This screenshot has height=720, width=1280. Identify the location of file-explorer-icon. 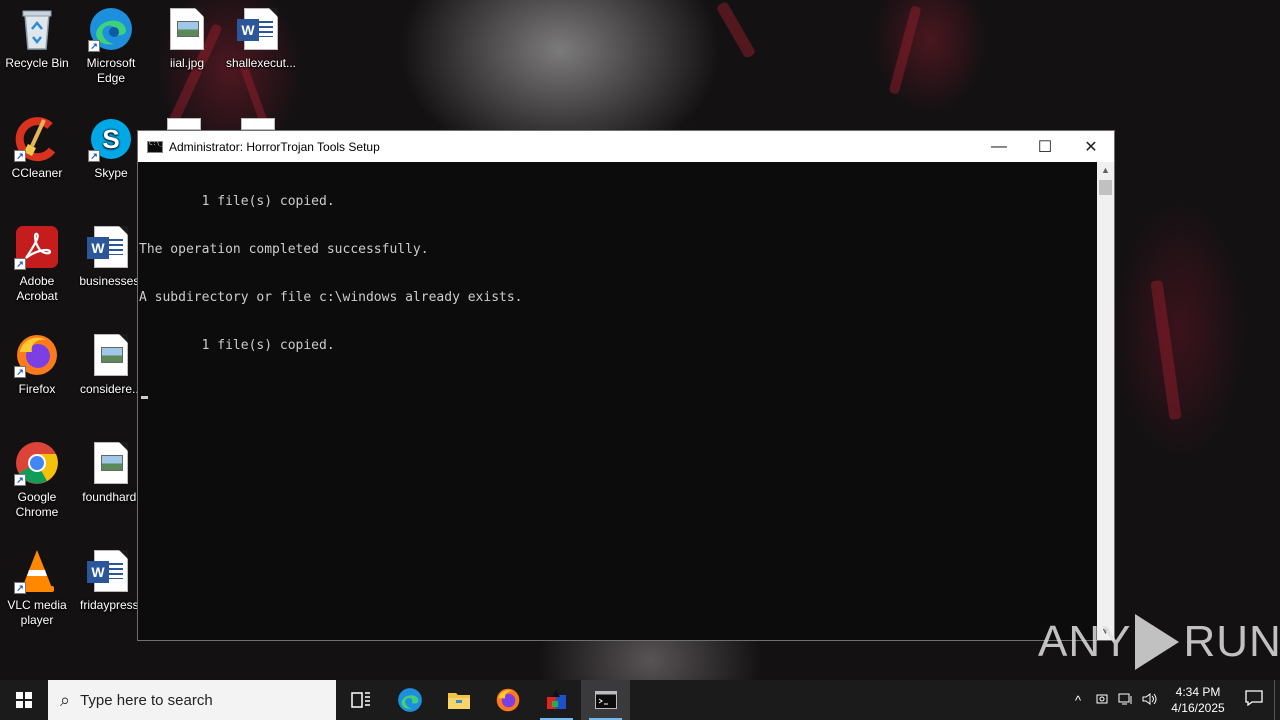
(458, 701).